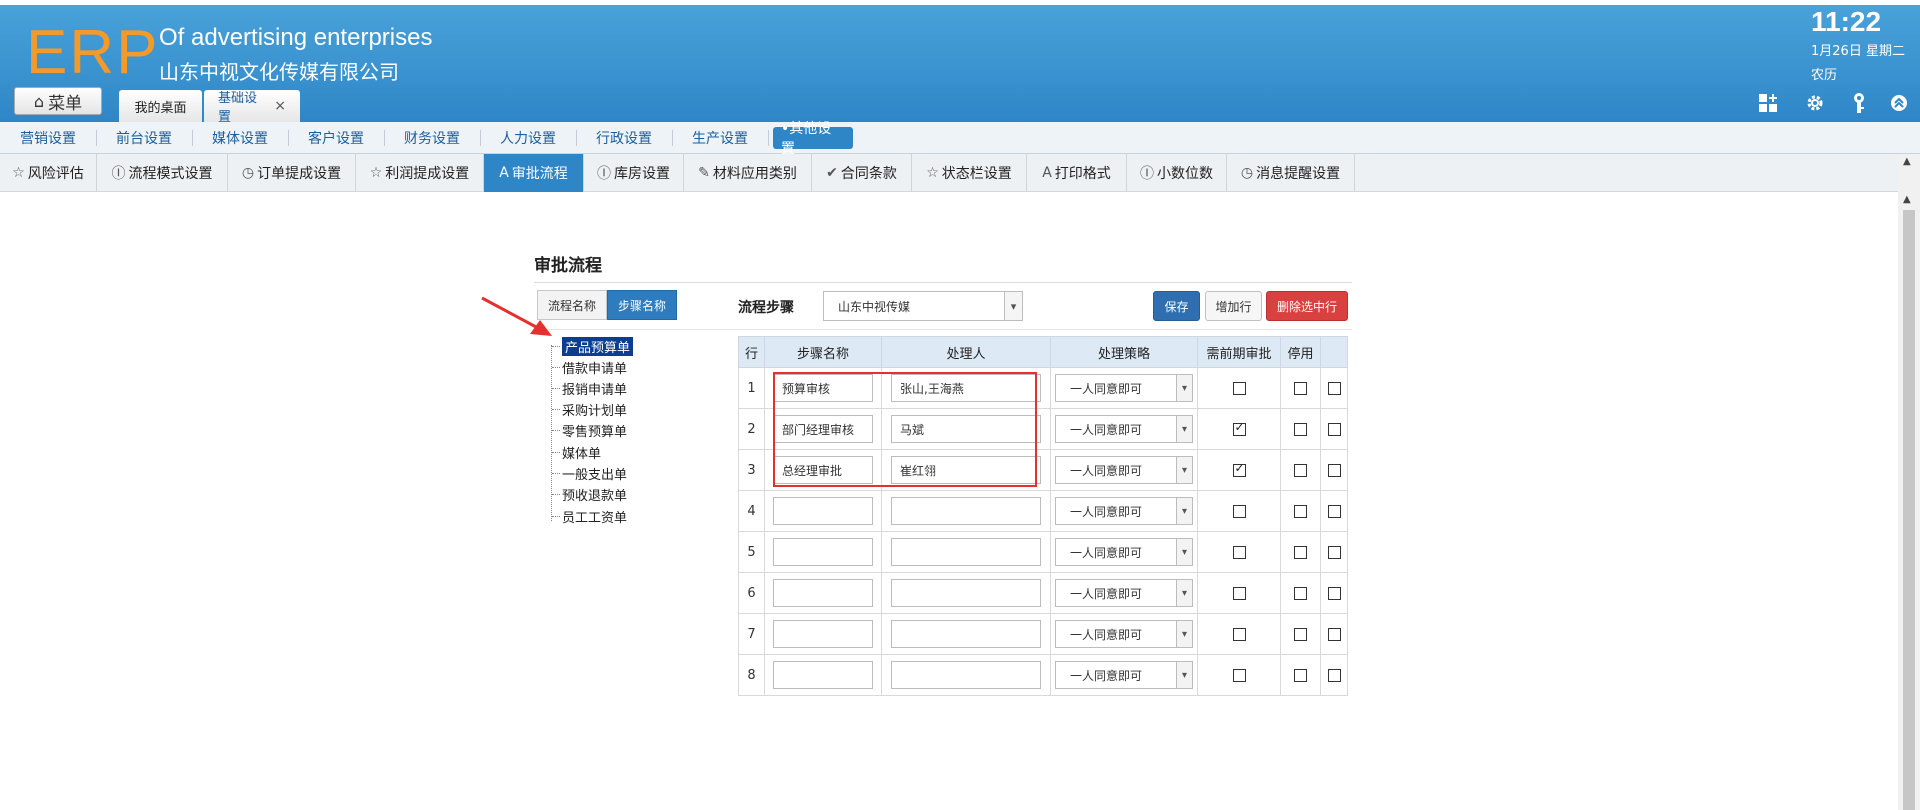  What do you see at coordinates (923, 306) in the screenshot?
I see `company-select: 山东中视传媒 ▾` at bounding box center [923, 306].